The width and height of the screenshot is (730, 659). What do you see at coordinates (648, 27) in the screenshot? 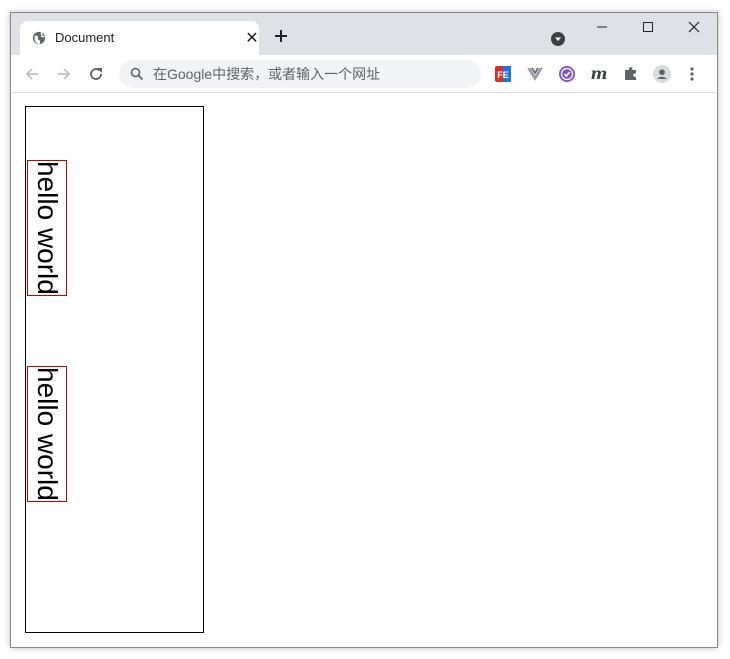
I see `maximize-icon` at bounding box center [648, 27].